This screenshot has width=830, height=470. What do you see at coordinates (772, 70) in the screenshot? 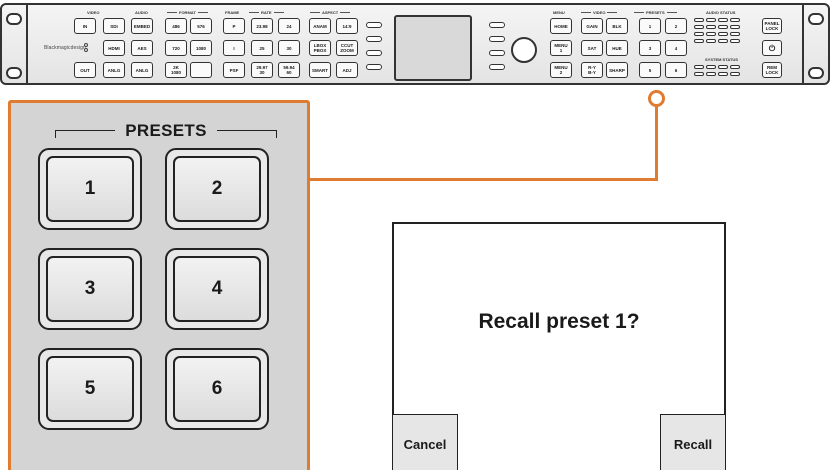
I see `remote-lock-button: REM LOCK` at bounding box center [772, 70].